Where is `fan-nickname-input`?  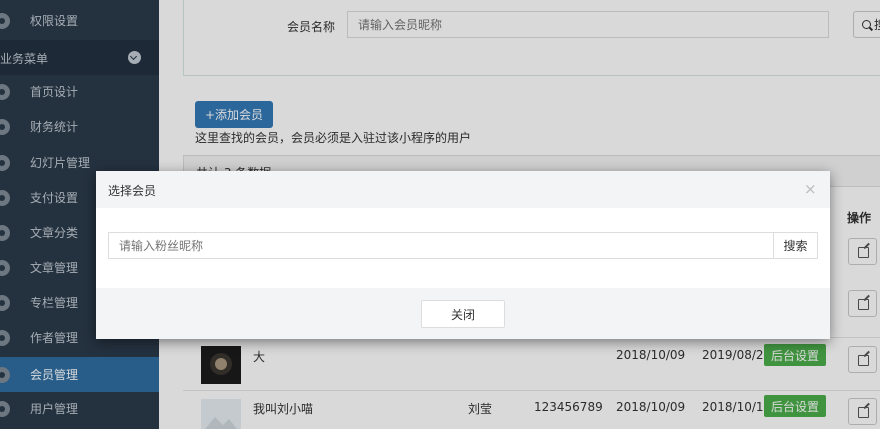
fan-nickname-input is located at coordinates (441, 245).